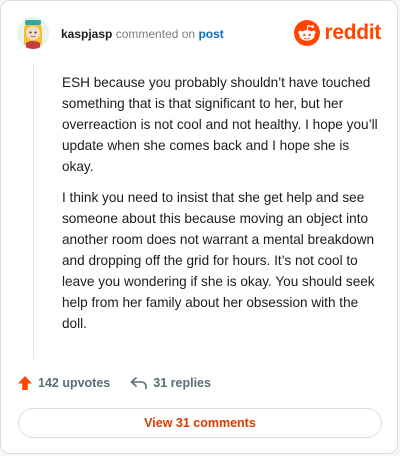  Describe the element at coordinates (33, 211) in the screenshot. I see `thread-line` at that location.